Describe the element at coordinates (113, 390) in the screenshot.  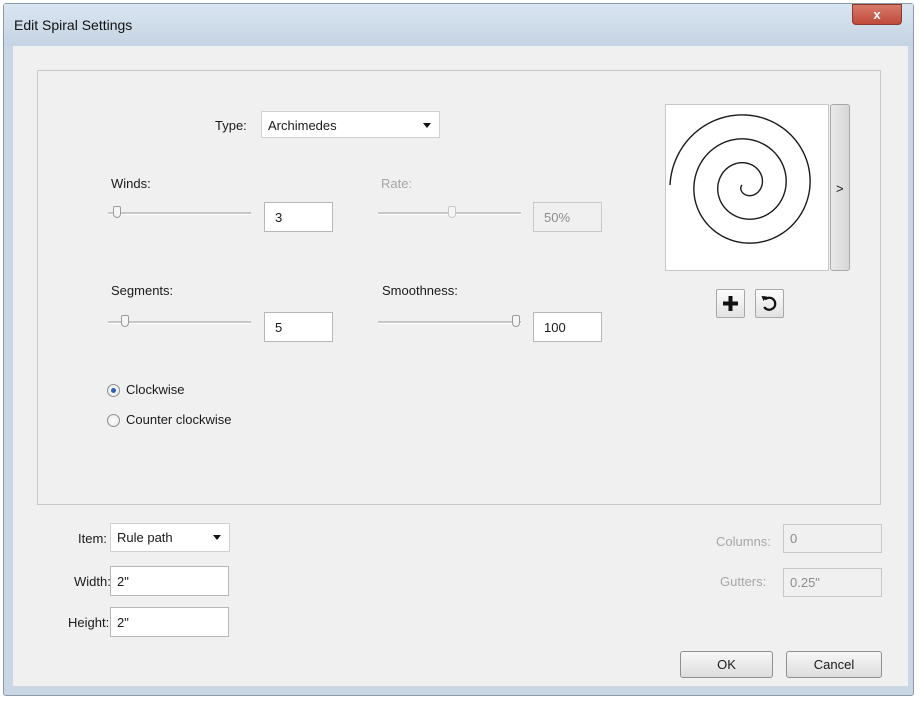
I see `clockwise-radio` at that location.